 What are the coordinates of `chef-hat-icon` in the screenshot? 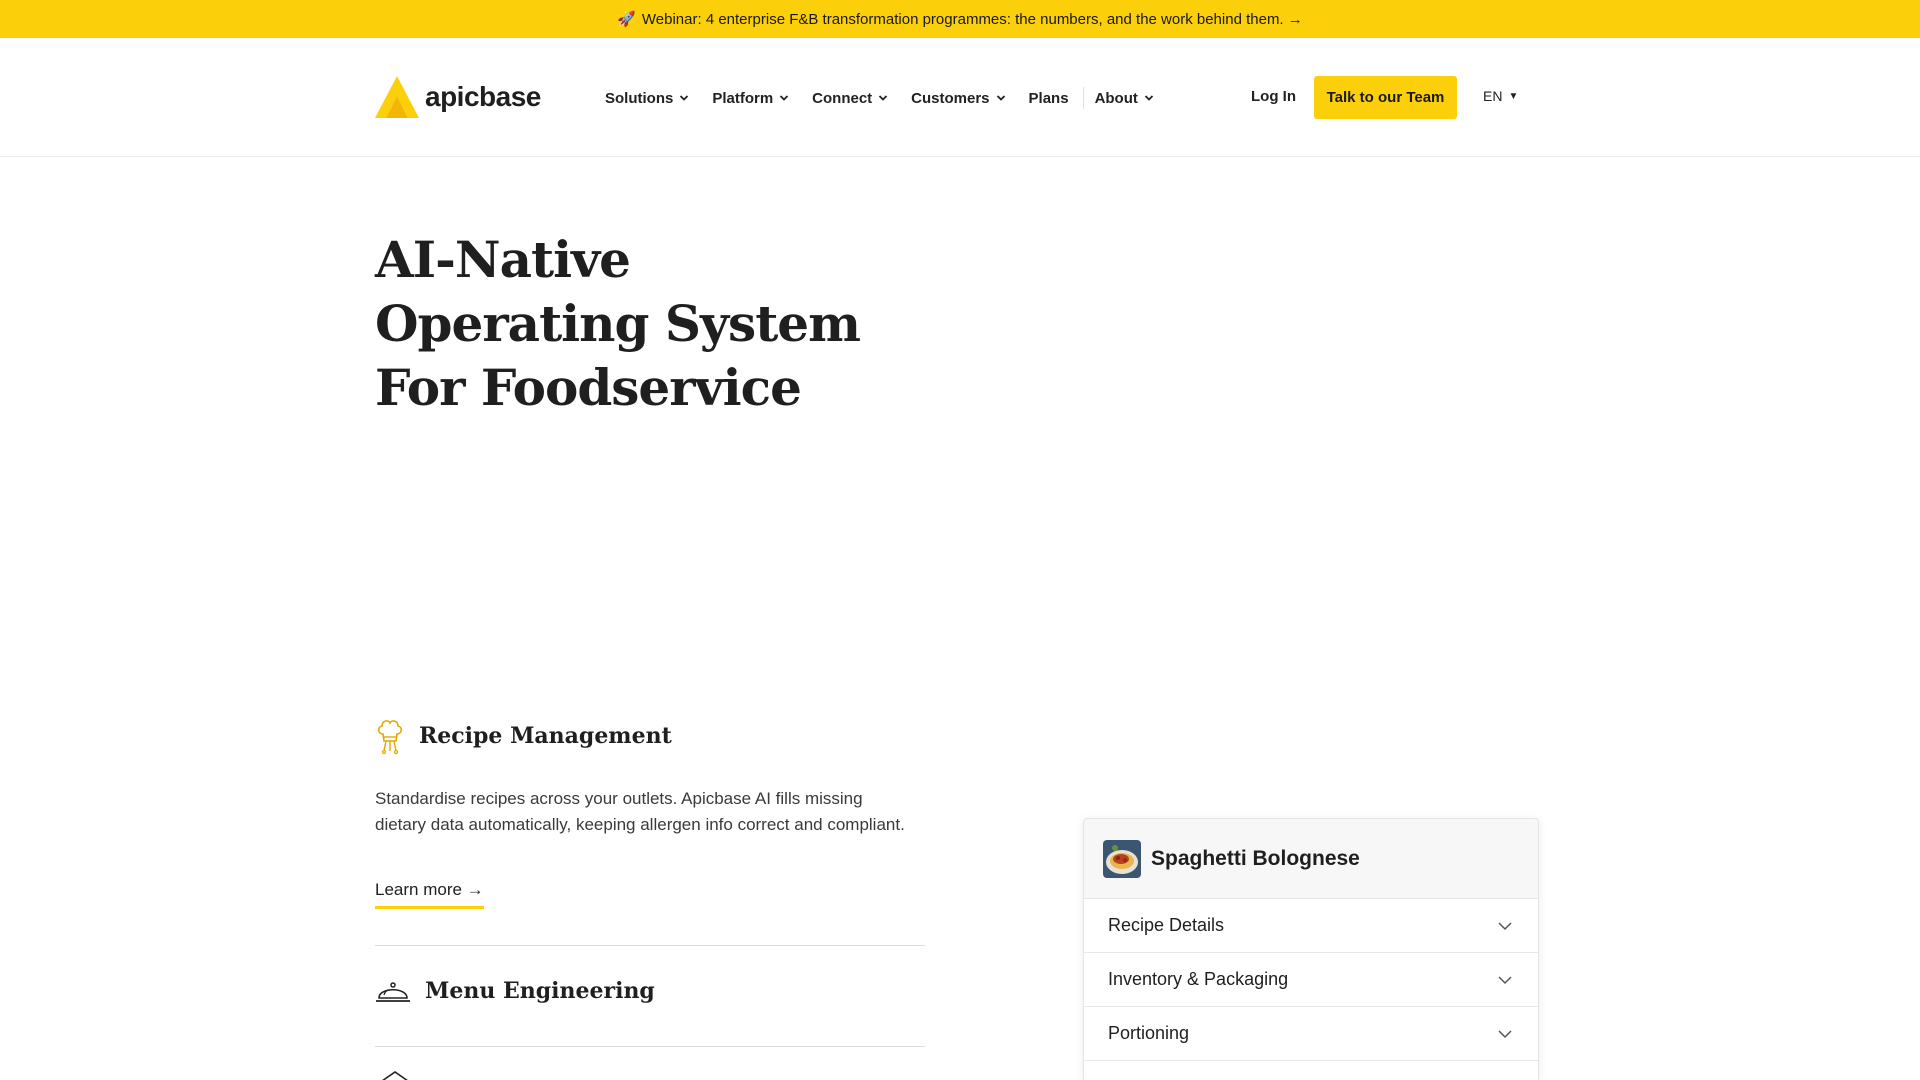 It's located at (390, 737).